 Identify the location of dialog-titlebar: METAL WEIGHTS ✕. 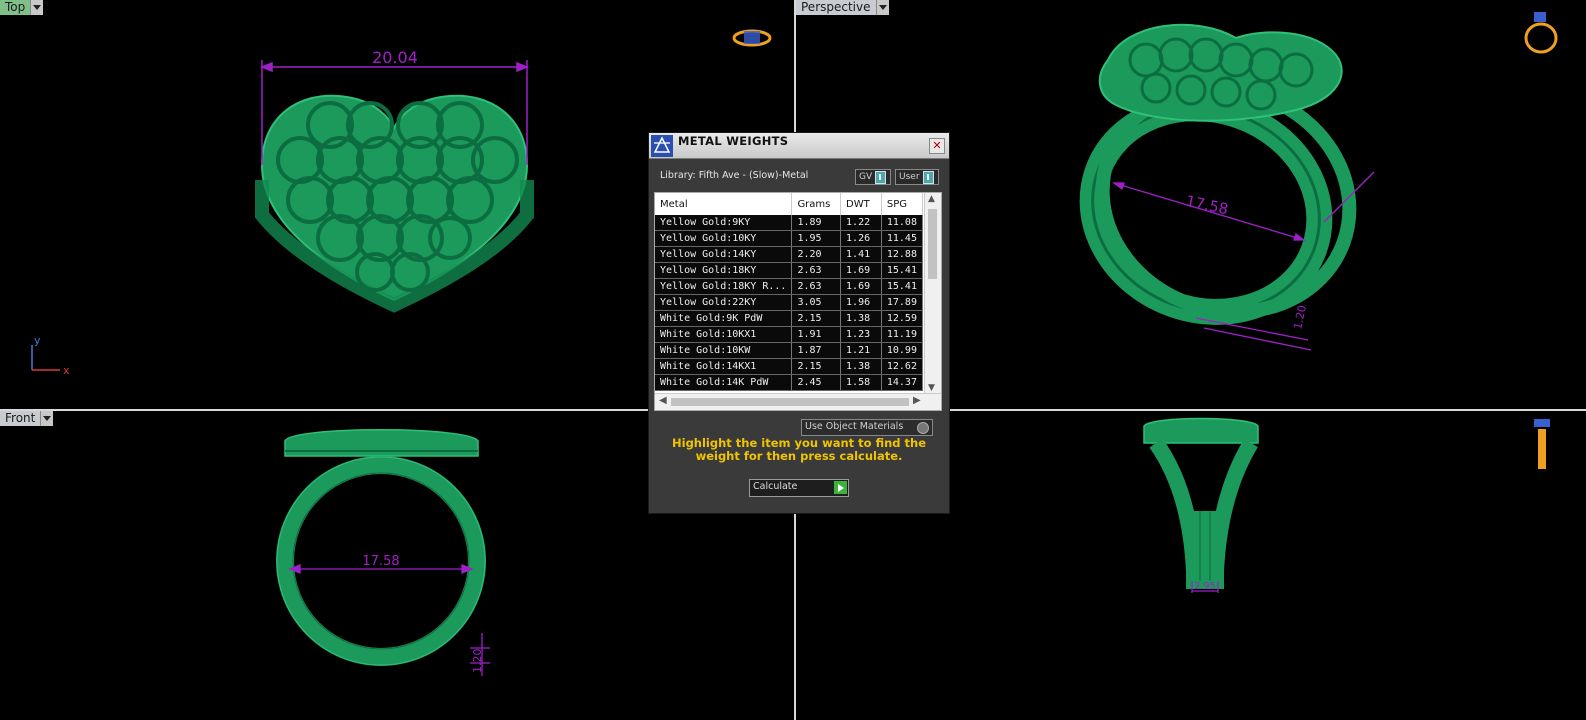
(799, 146).